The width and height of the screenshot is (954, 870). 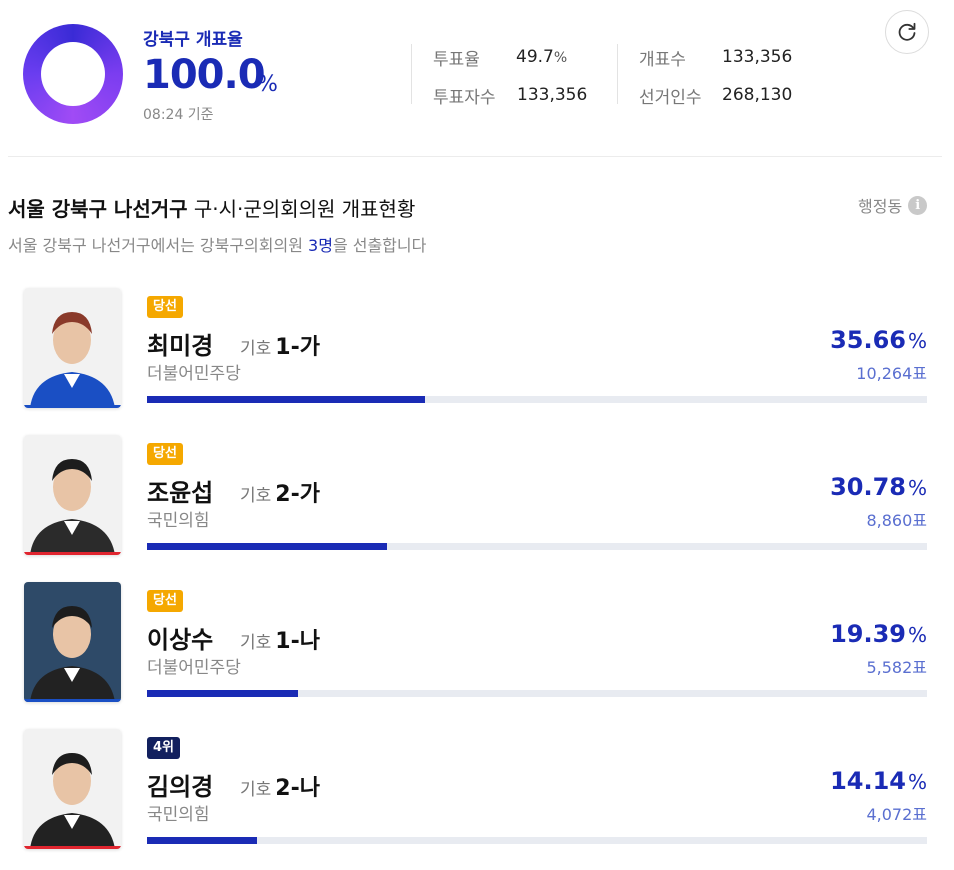 What do you see at coordinates (868, 781) in the screenshot?
I see `vote-percentage-value: 14.14` at bounding box center [868, 781].